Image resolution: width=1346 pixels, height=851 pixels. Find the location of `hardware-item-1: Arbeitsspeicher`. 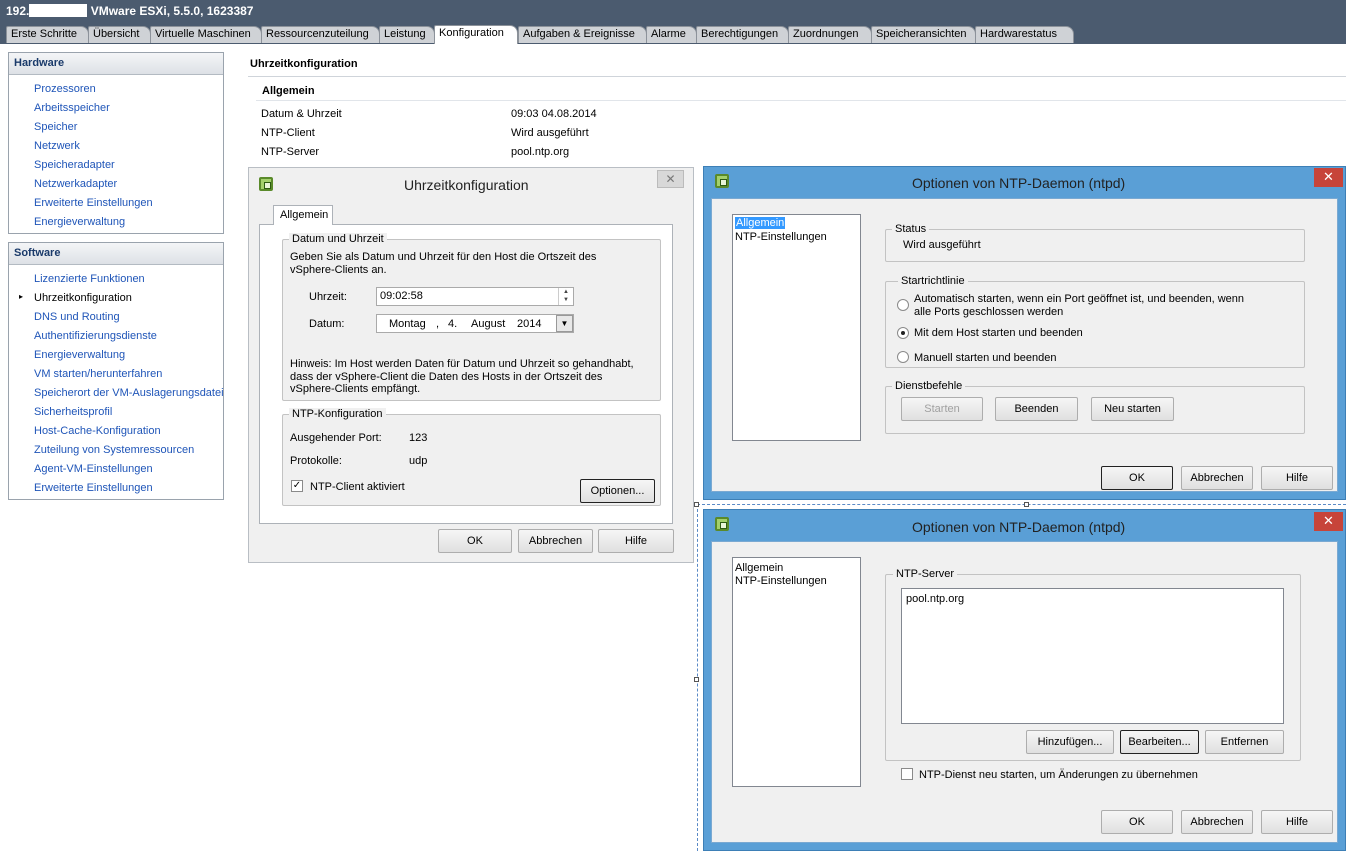

hardware-item-1: Arbeitsspeicher is located at coordinates (72, 108).